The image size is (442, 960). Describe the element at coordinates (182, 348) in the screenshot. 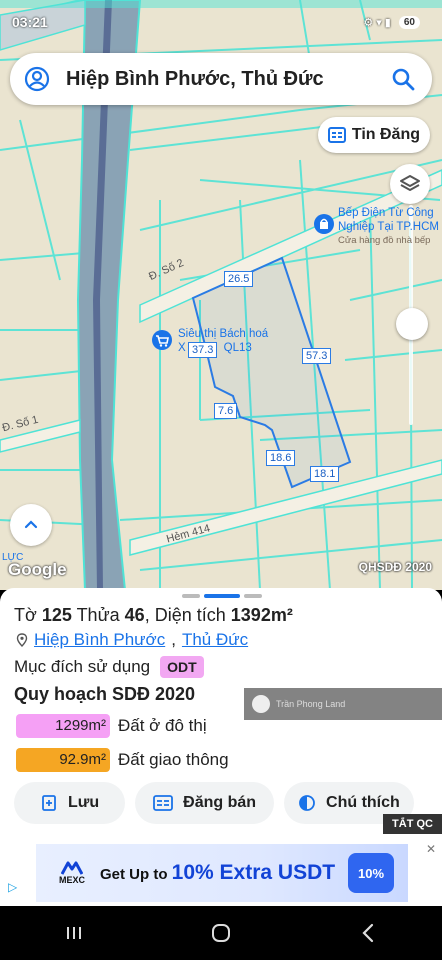

I see `poi-supermarket-line2: X` at that location.